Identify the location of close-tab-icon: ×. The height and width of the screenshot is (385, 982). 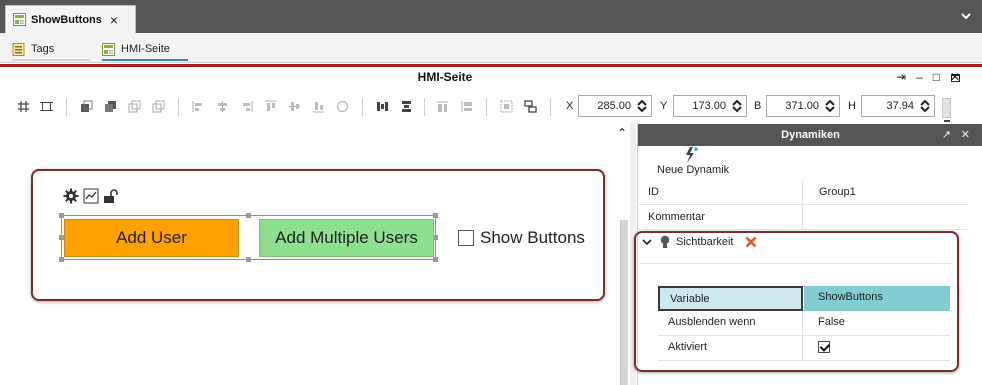
(114, 20).